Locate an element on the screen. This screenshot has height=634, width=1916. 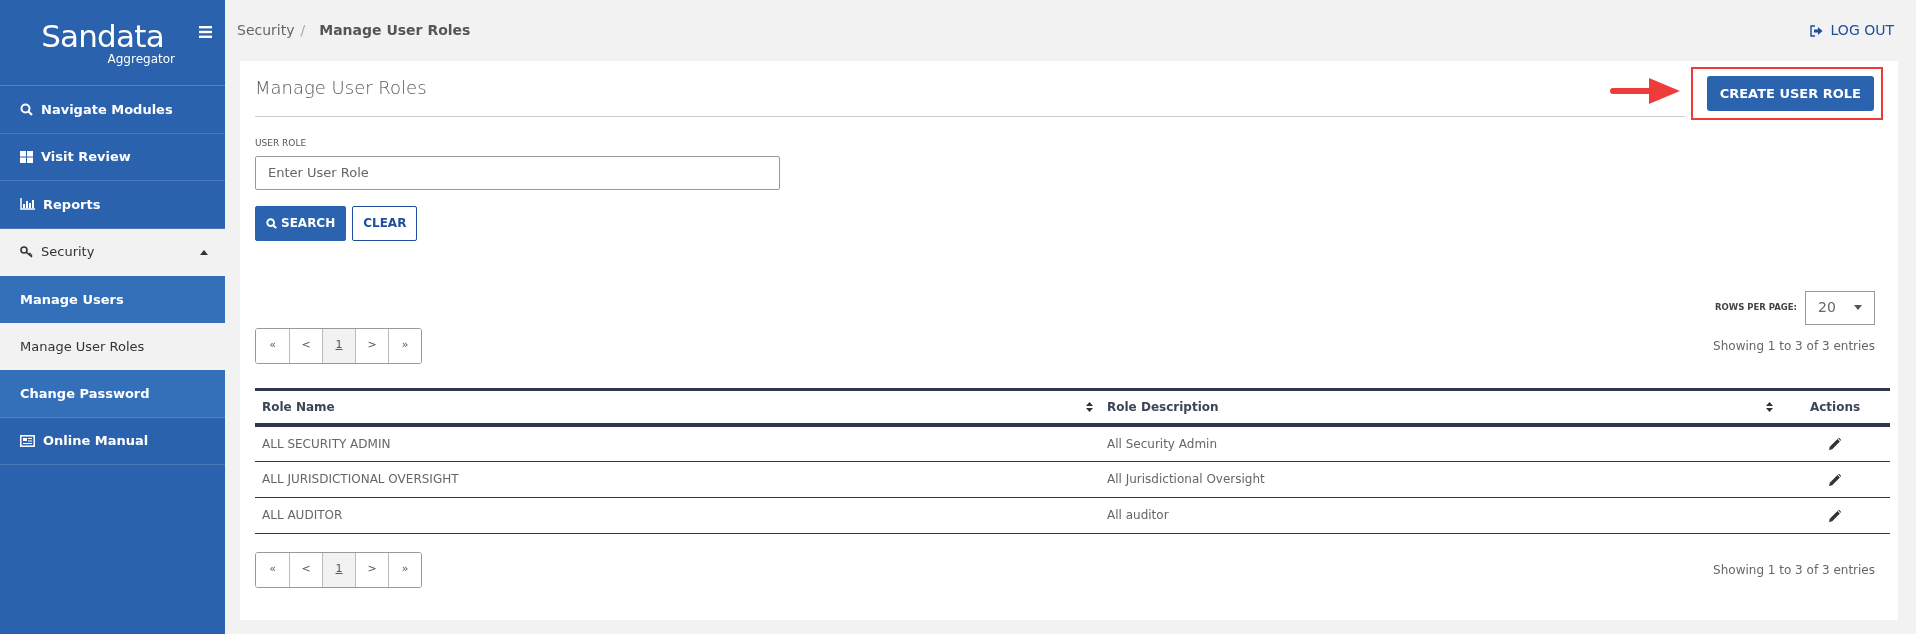
manual-icon is located at coordinates (27, 440).